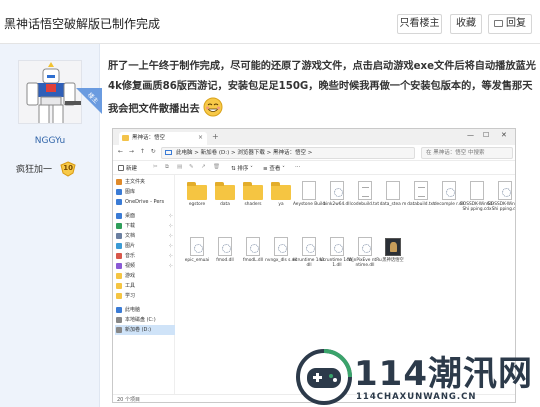 This screenshot has width=540, height=407. What do you see at coordinates (130, 256) in the screenshot?
I see `nav-item-label: 音乐` at bounding box center [130, 256].